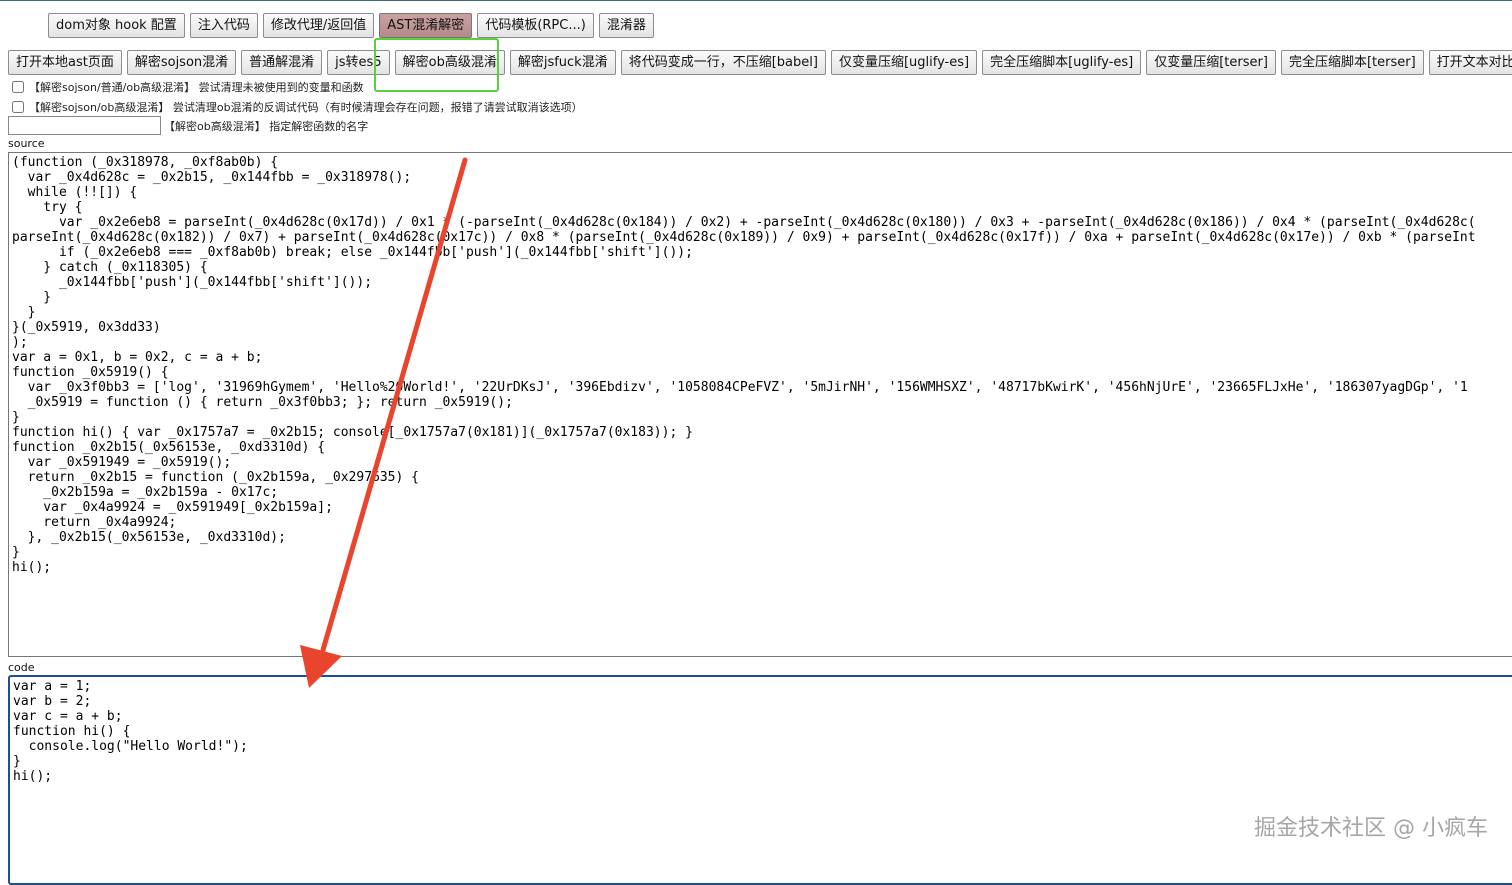  Describe the element at coordinates (426, 25) in the screenshot. I see `ast-deobfuscate-tab-button: AST混淆解密` at that location.